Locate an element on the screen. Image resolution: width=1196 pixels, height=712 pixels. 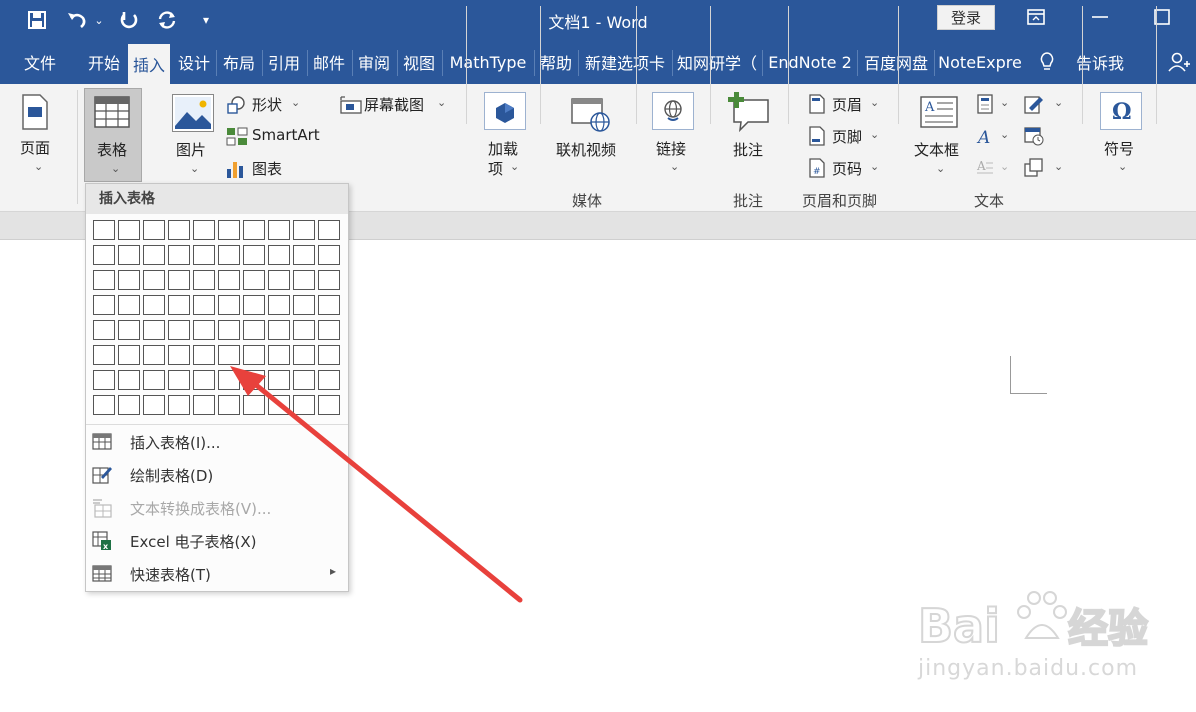
table-button-label: 表格 is located at coordinates (112, 149).